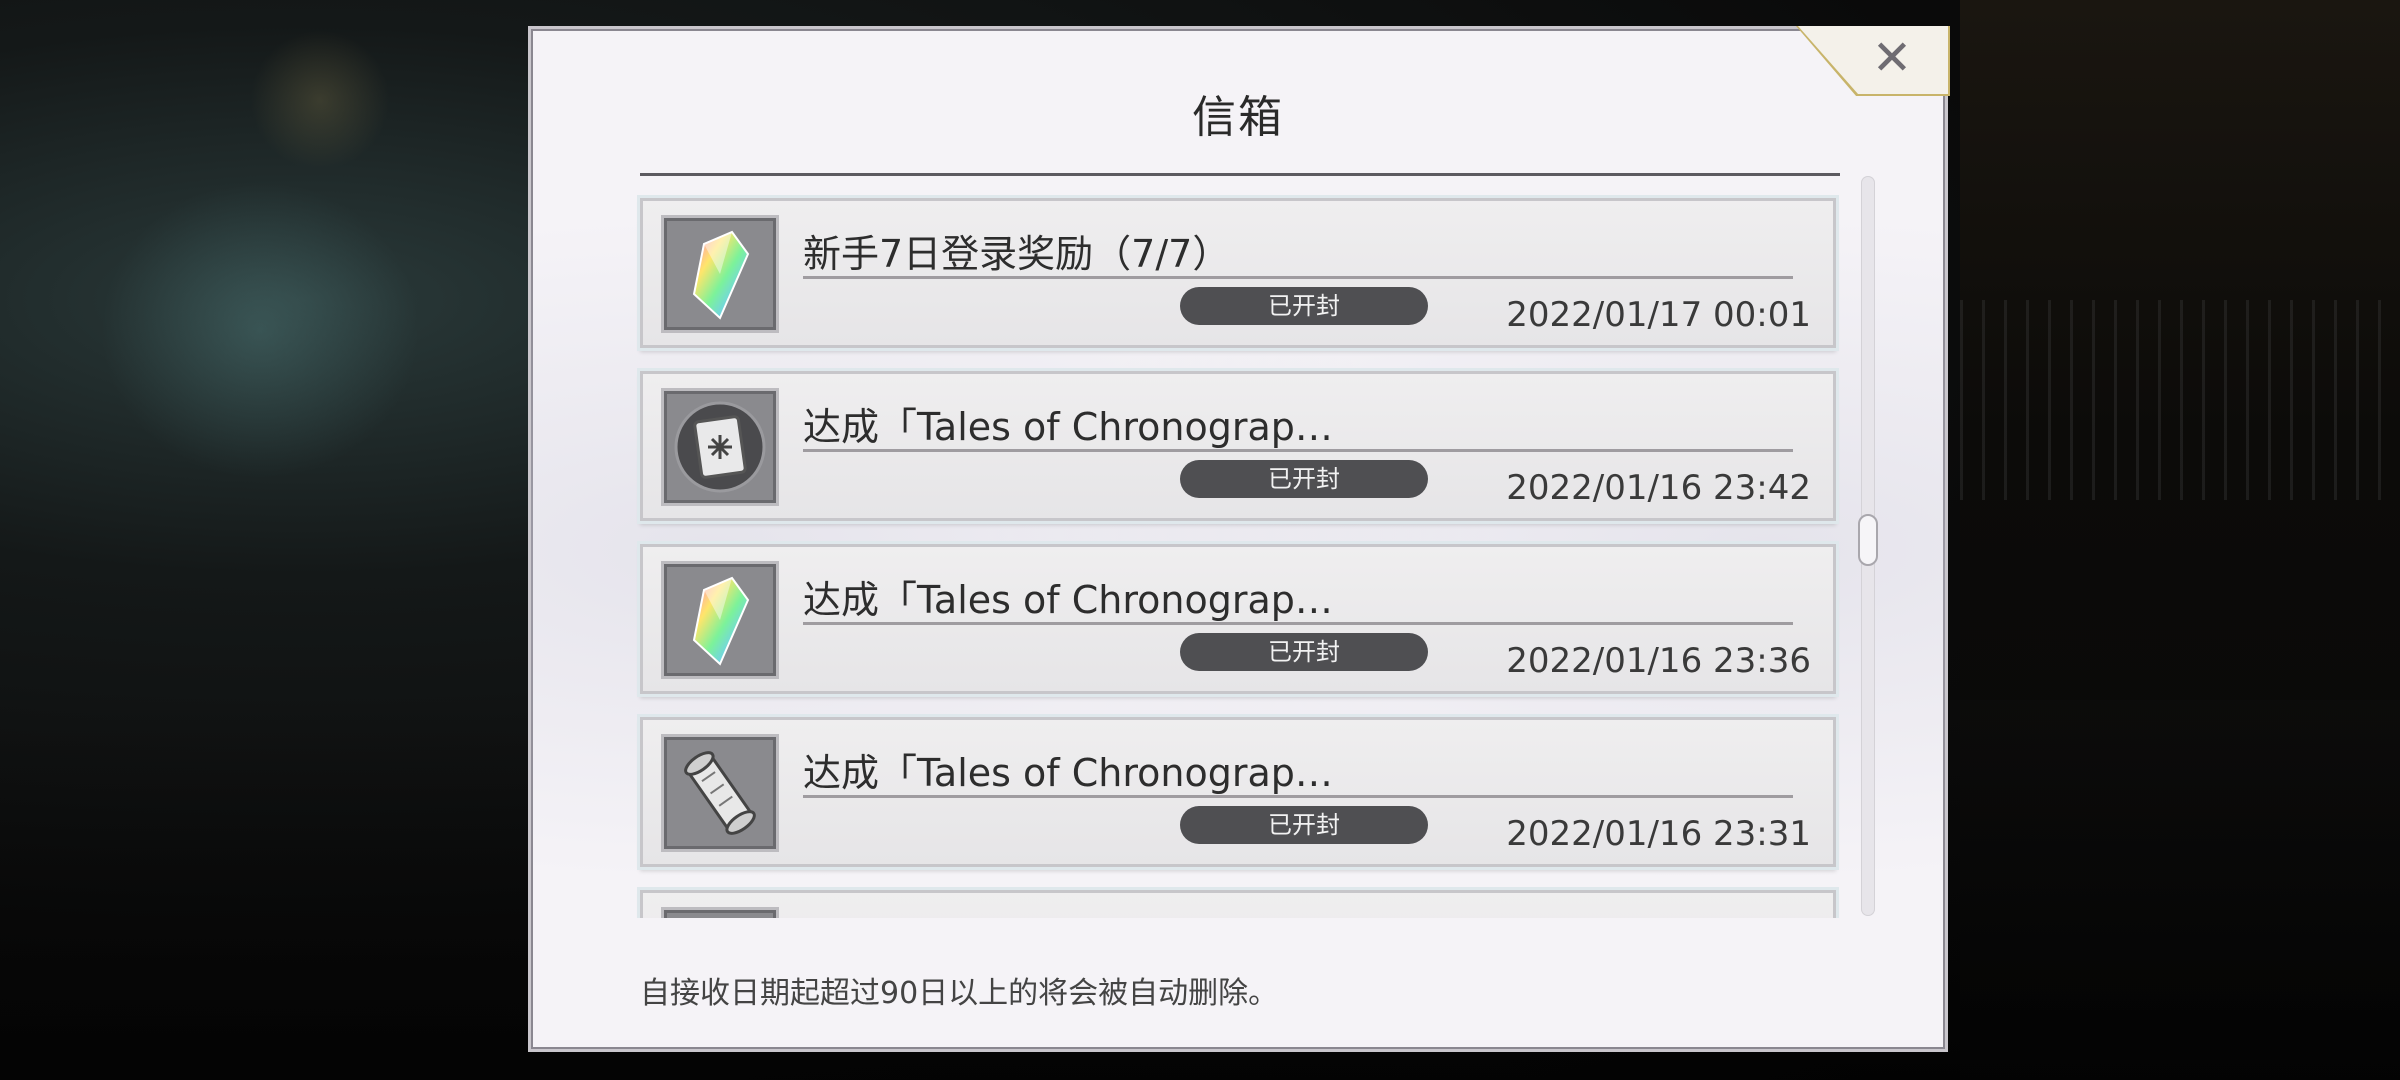 This screenshot has width=2400, height=1080. I want to click on mail-date: 2022/01/16 23:42, so click(1658, 488).